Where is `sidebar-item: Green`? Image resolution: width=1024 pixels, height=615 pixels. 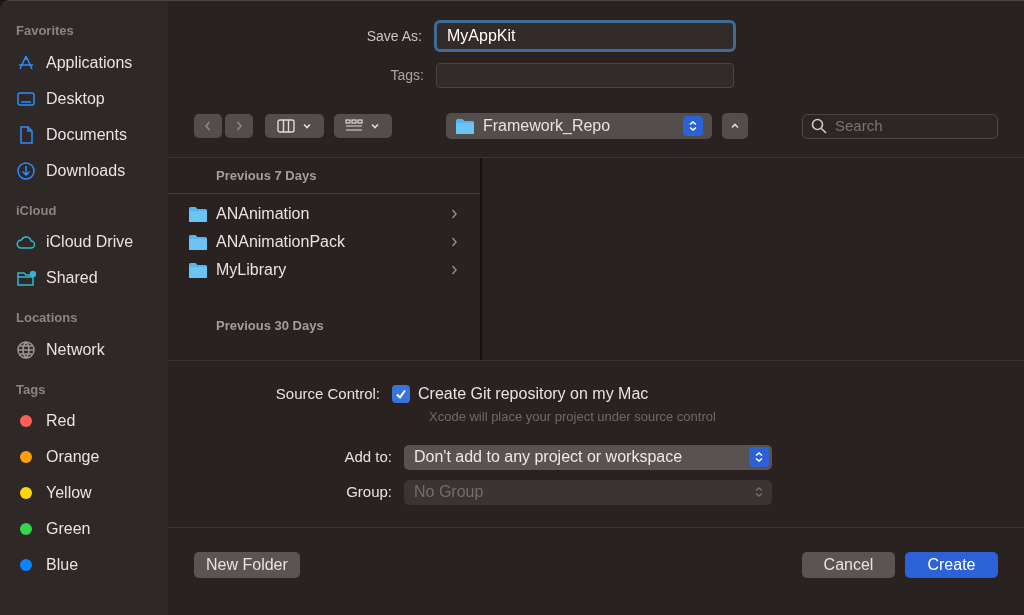 sidebar-item: Green is located at coordinates (84, 529).